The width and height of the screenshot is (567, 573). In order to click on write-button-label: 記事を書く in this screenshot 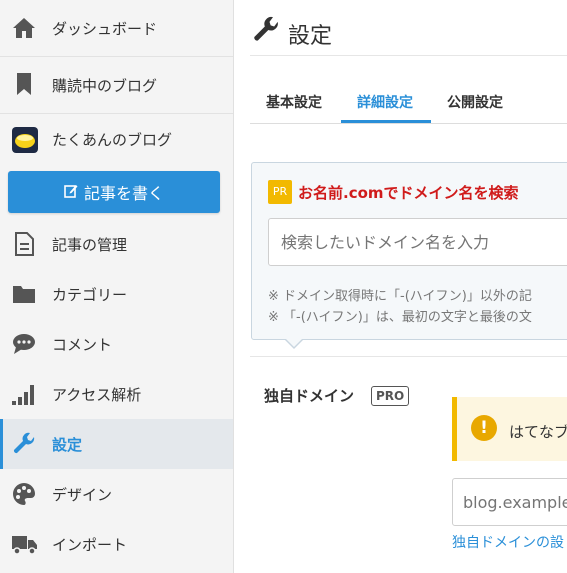, I will do `click(123, 193)`.